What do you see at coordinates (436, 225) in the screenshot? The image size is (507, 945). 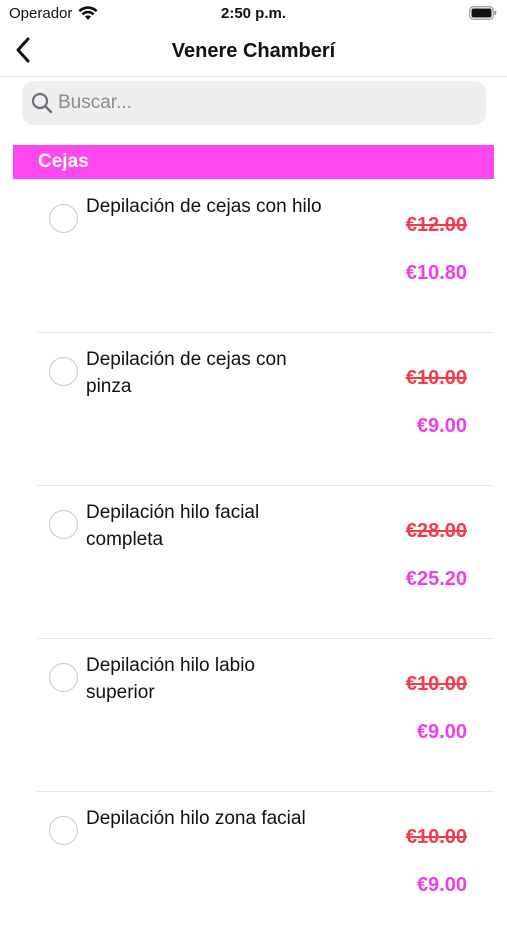 I see `original-price: €12.00` at bounding box center [436, 225].